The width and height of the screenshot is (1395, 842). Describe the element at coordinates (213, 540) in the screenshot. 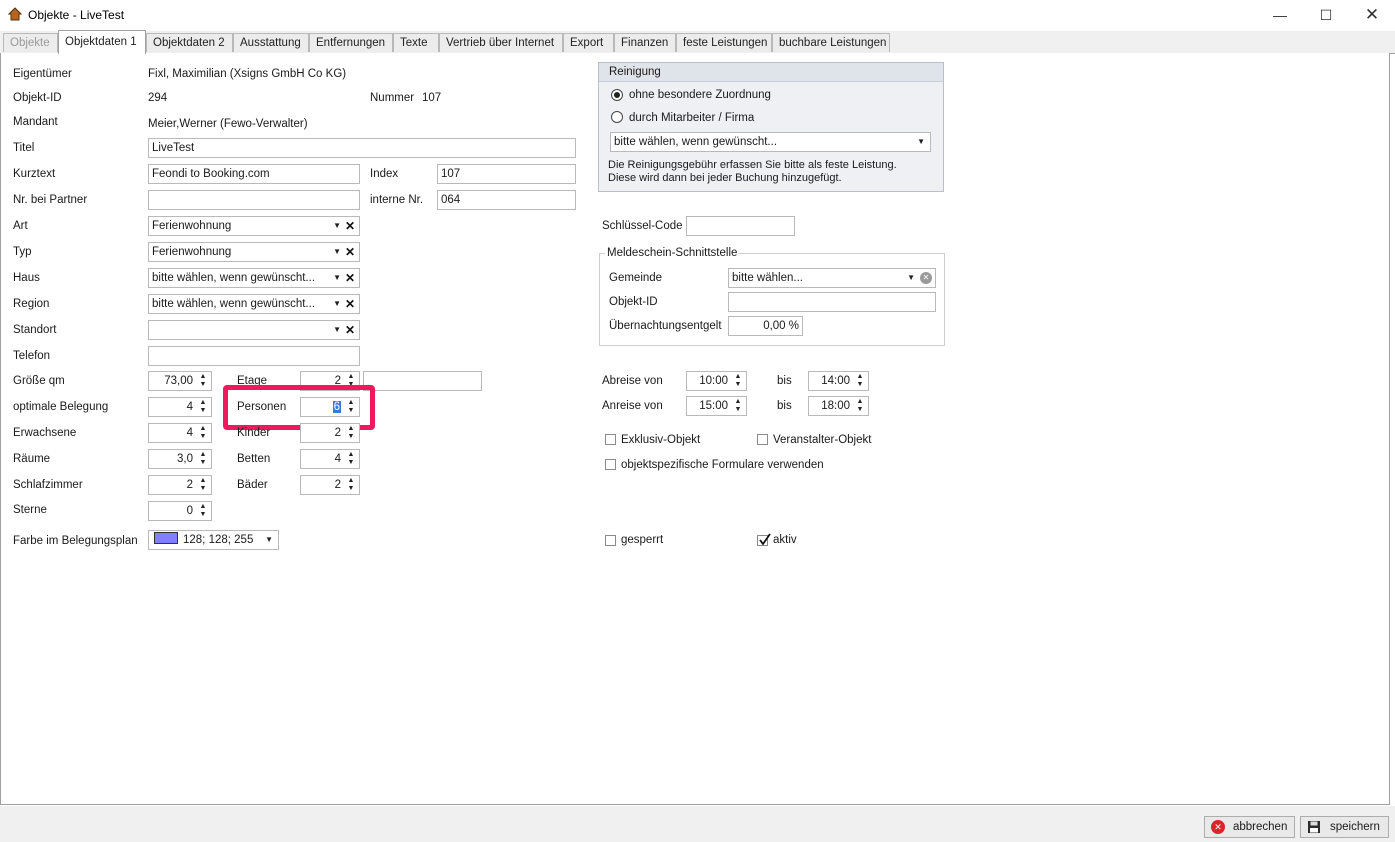

I see `farbe-select: 128; 128; 255 ▼` at that location.